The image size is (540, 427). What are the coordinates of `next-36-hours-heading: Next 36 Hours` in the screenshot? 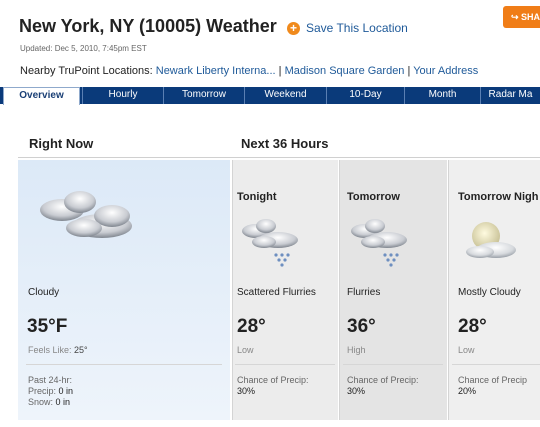 It's located at (285, 143).